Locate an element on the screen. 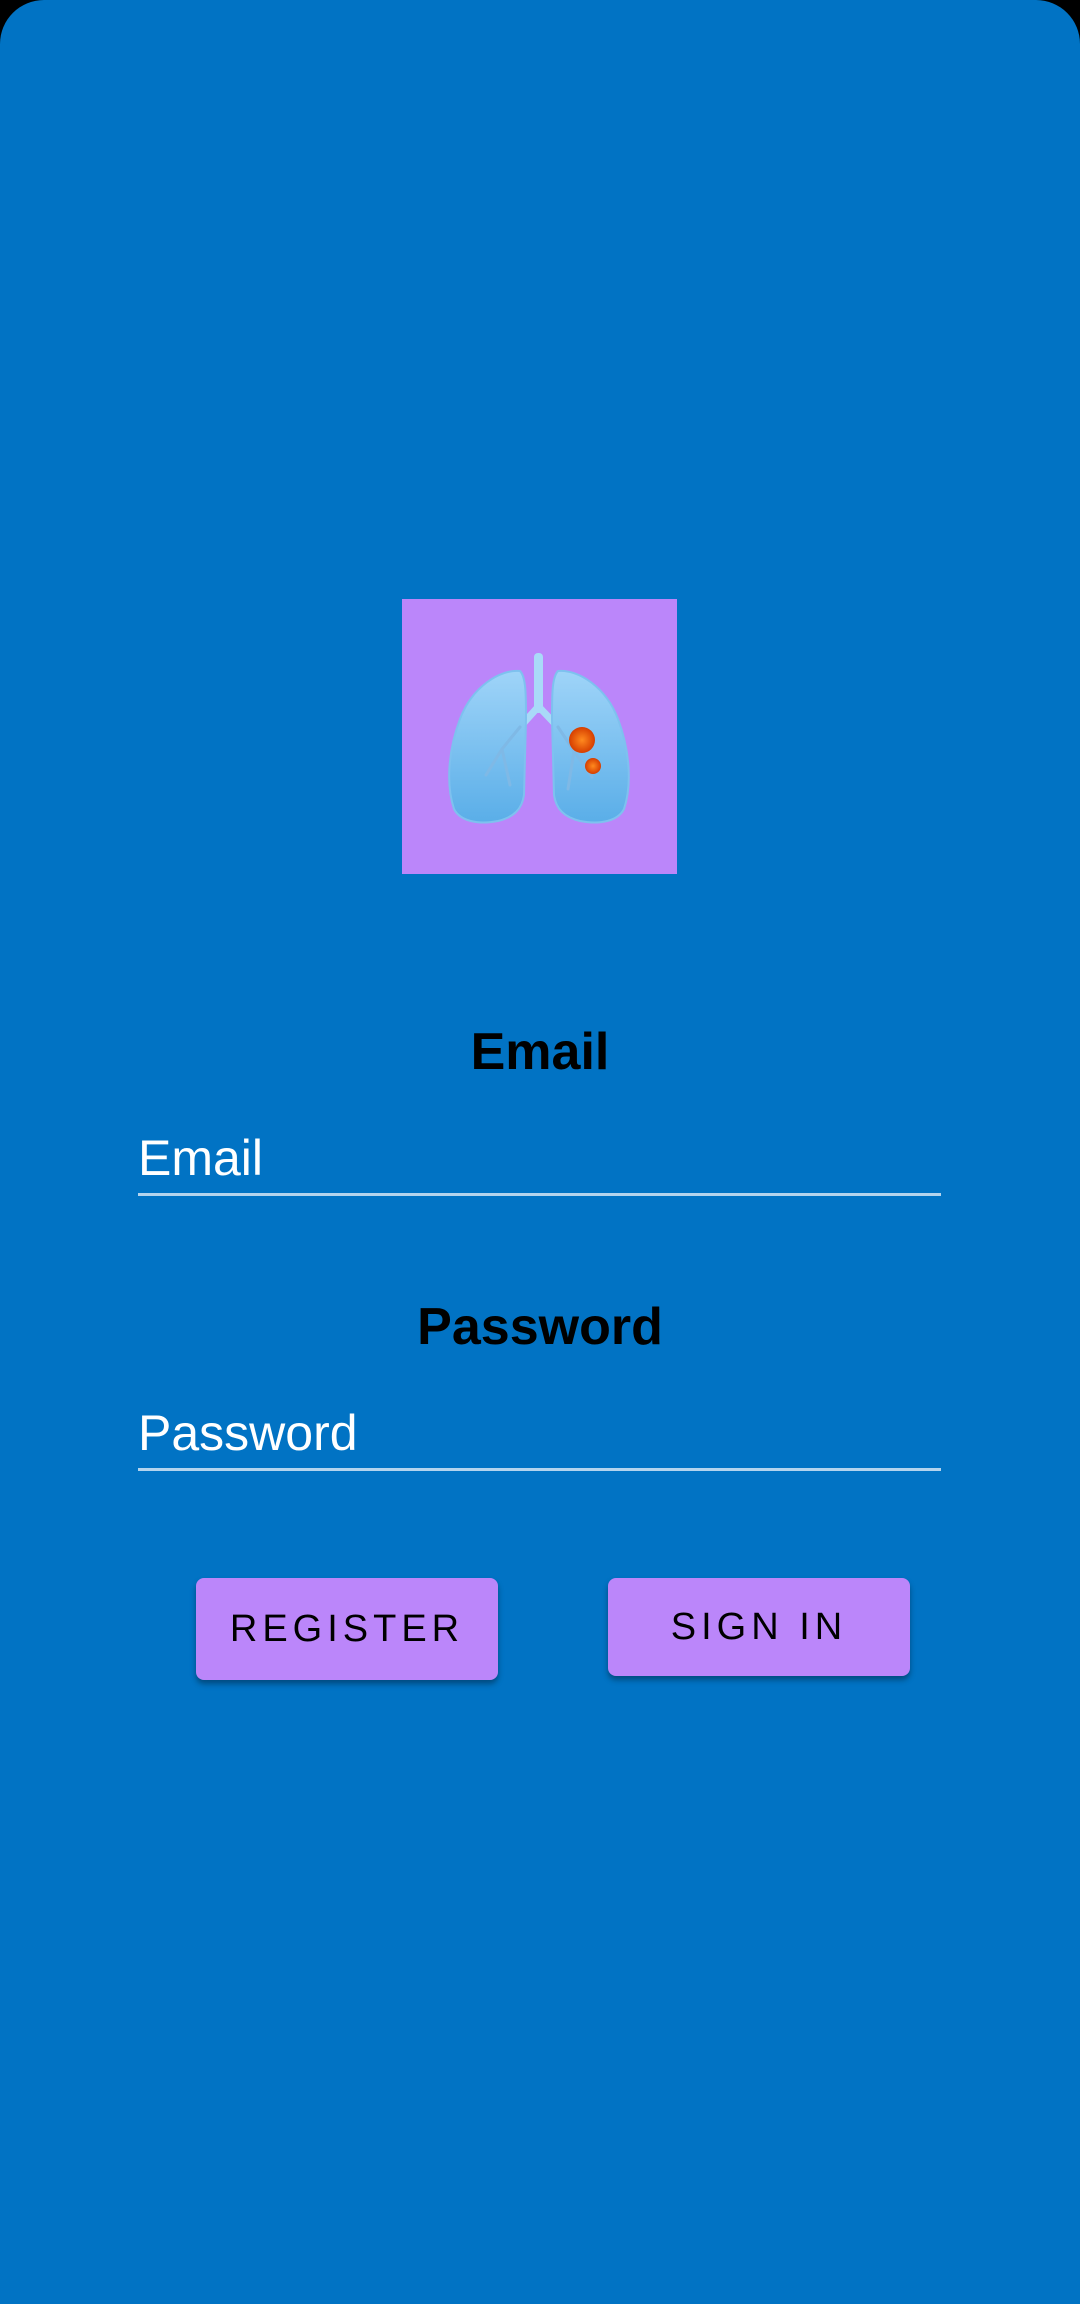 Image resolution: width=1080 pixels, height=2304 pixels. password-field is located at coordinates (539, 1433).